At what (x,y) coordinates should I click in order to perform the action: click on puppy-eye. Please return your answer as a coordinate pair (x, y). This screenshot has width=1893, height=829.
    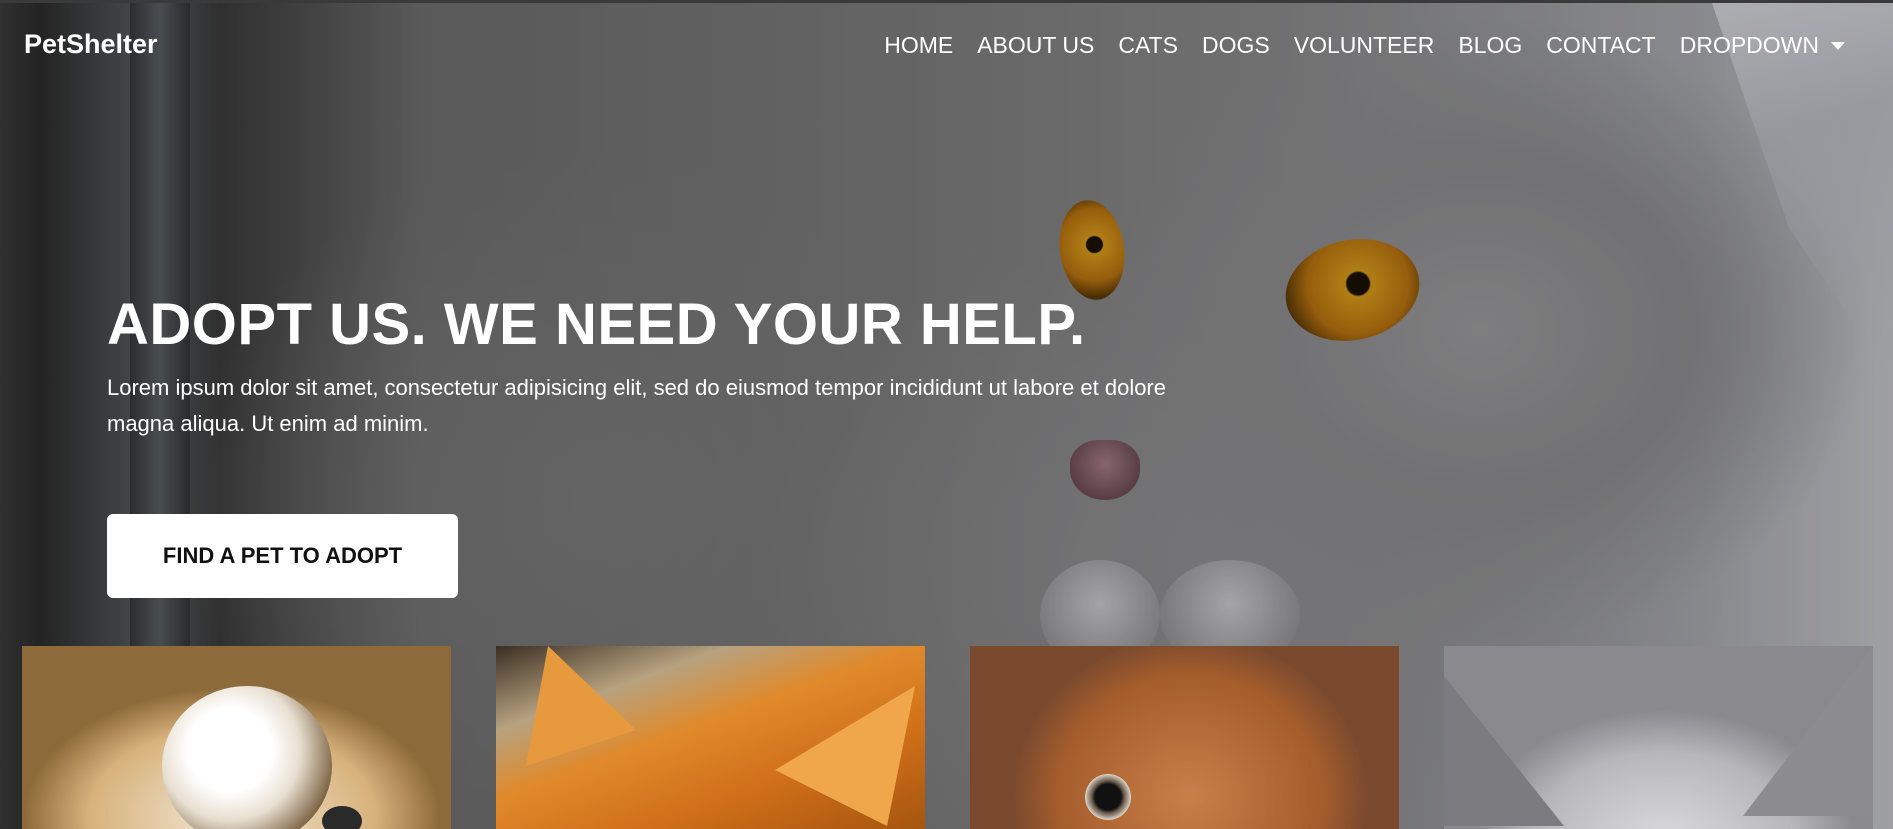
    Looking at the image, I should click on (342, 817).